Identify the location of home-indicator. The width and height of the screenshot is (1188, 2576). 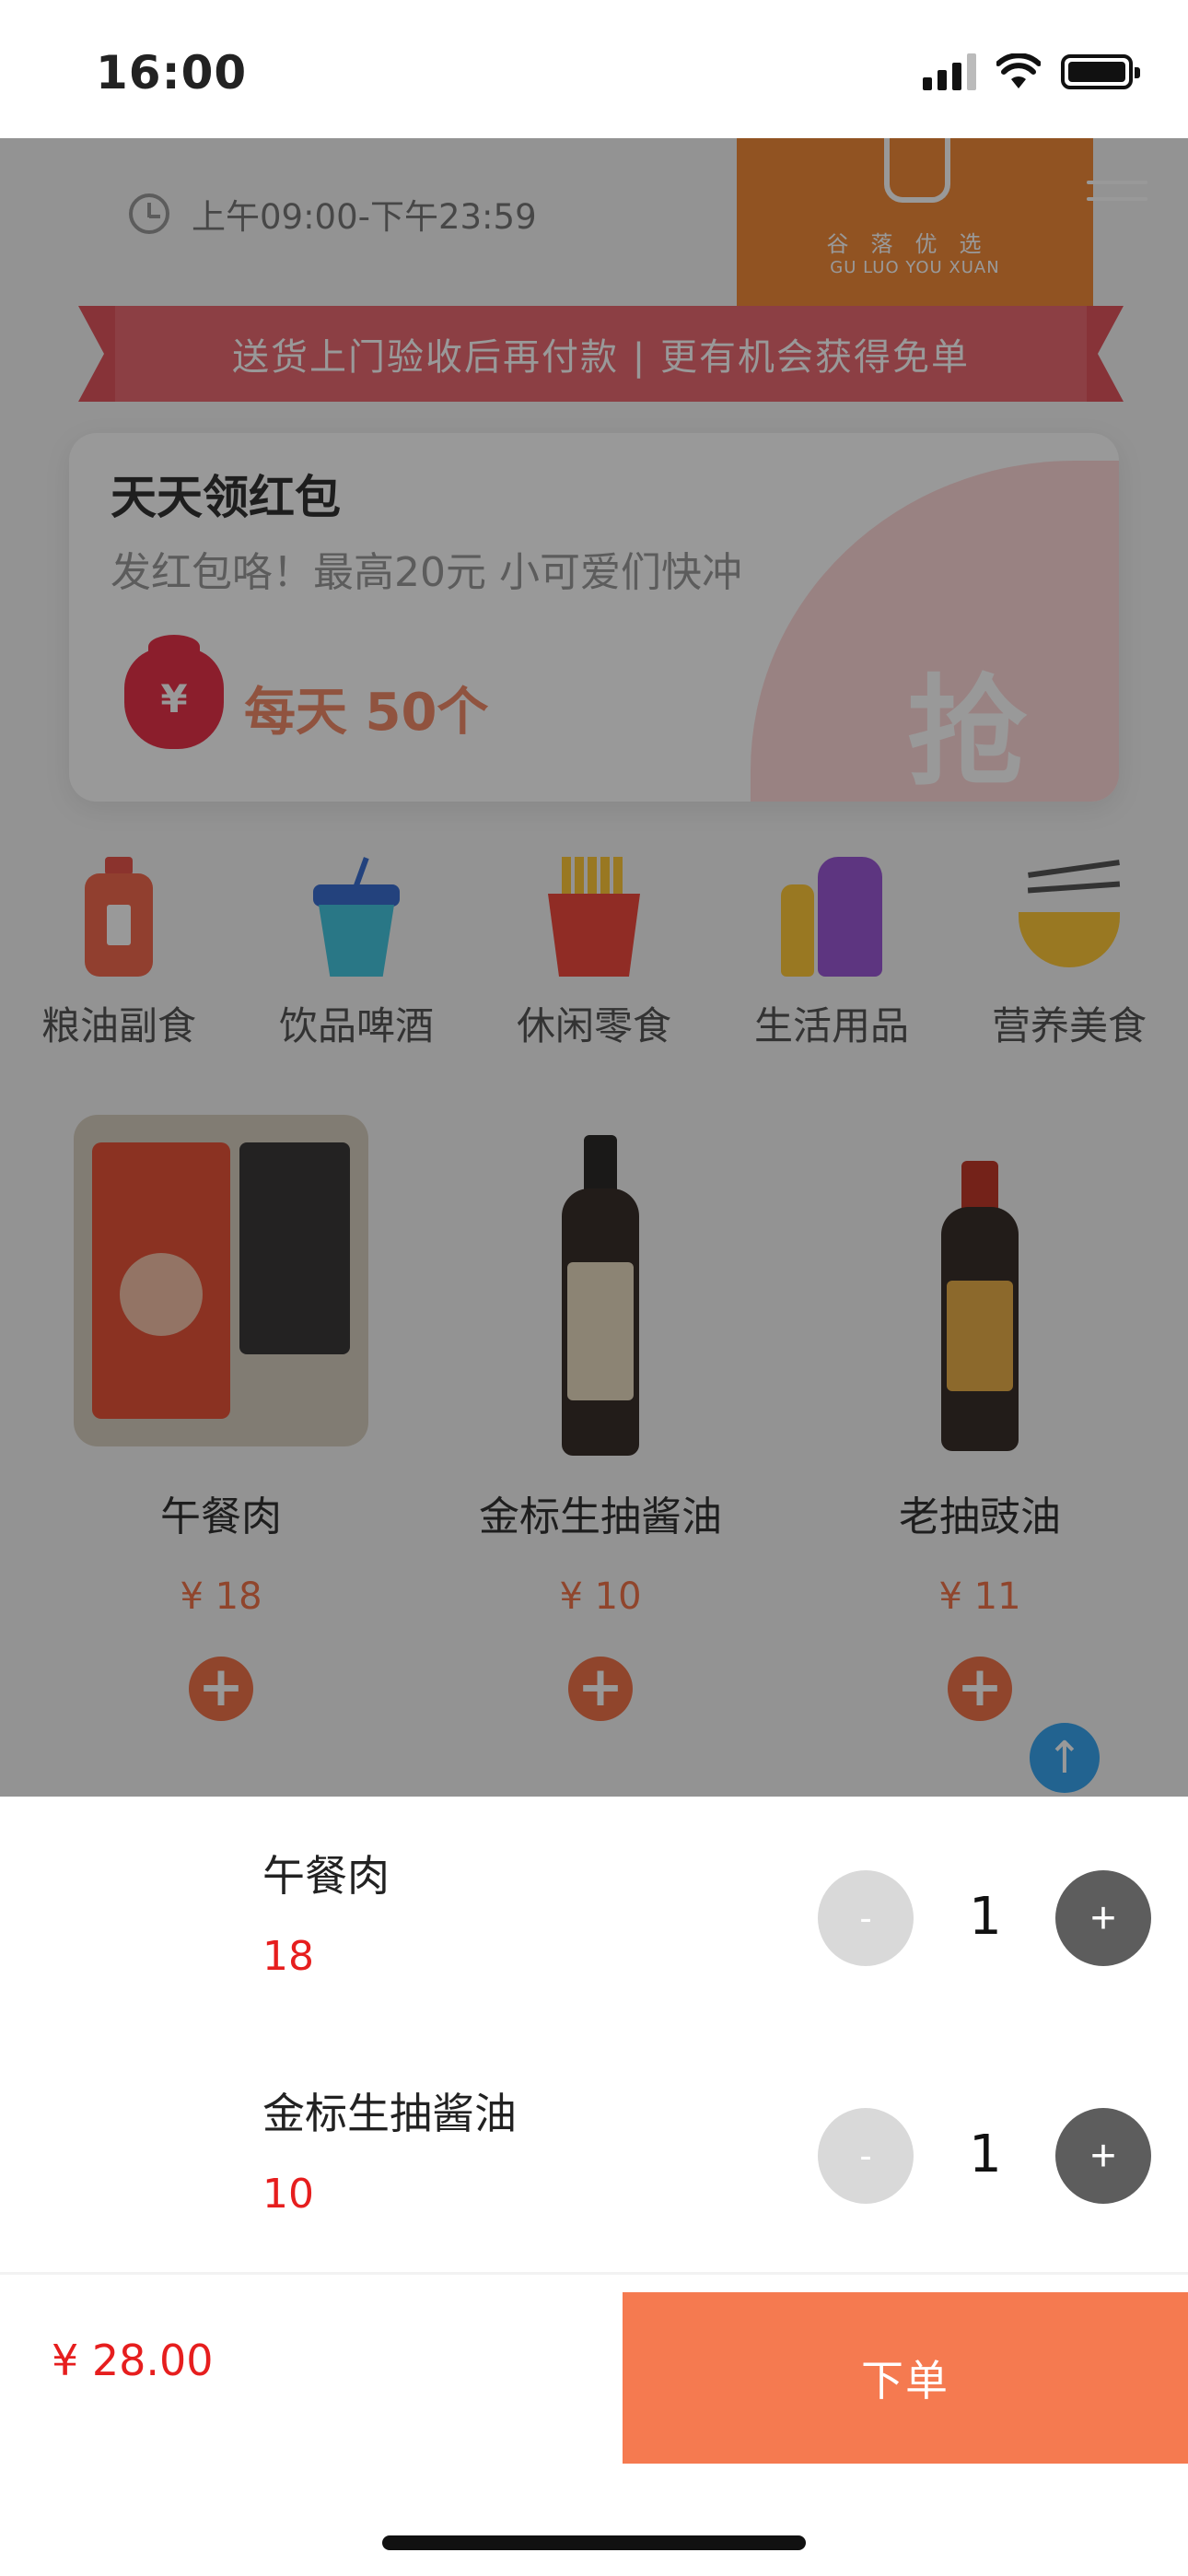
(594, 2542).